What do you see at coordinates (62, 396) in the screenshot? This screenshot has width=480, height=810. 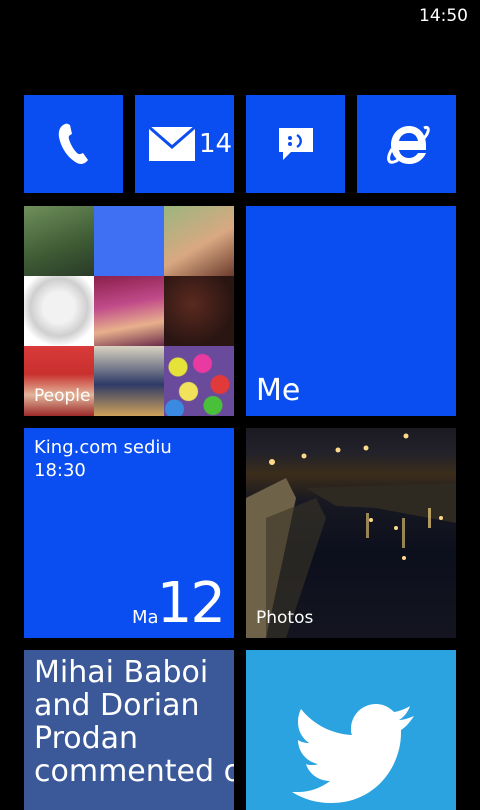 I see `people-tile-label: People` at bounding box center [62, 396].